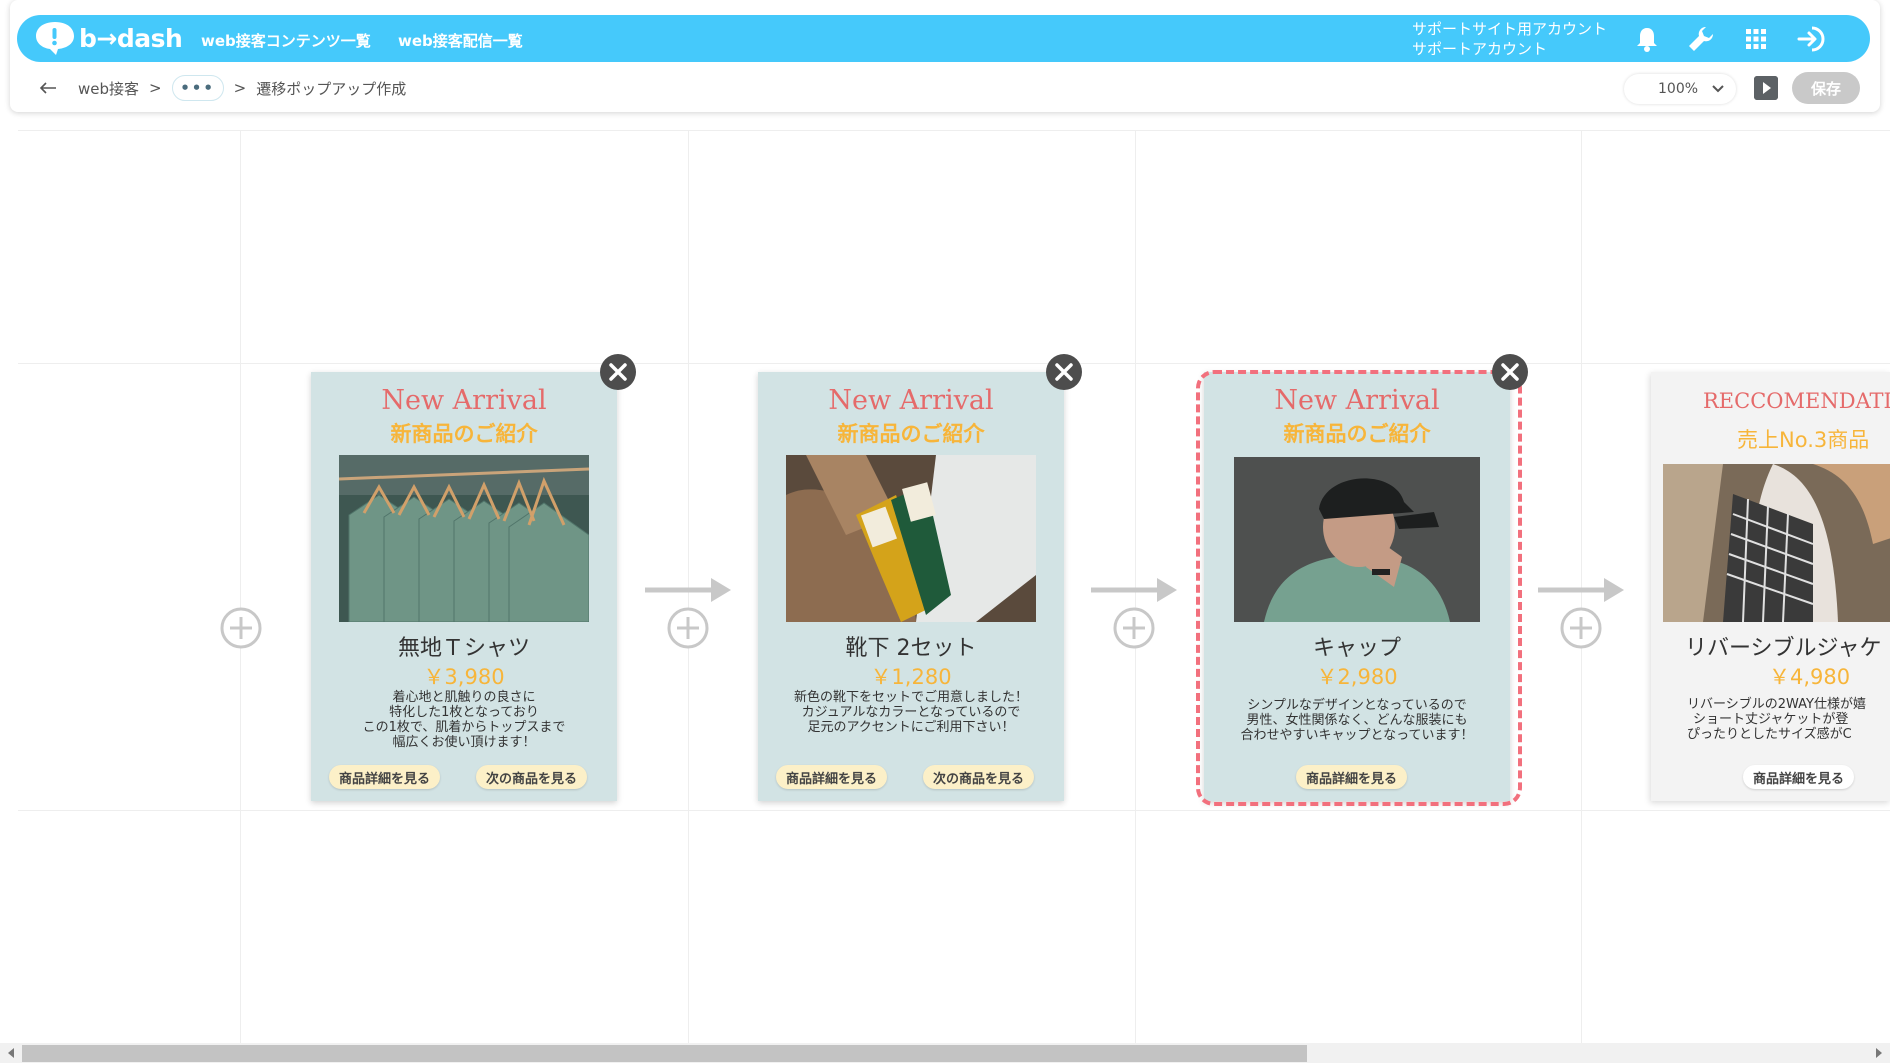 The image size is (1890, 1063). I want to click on logo: b→dash, so click(108, 38).